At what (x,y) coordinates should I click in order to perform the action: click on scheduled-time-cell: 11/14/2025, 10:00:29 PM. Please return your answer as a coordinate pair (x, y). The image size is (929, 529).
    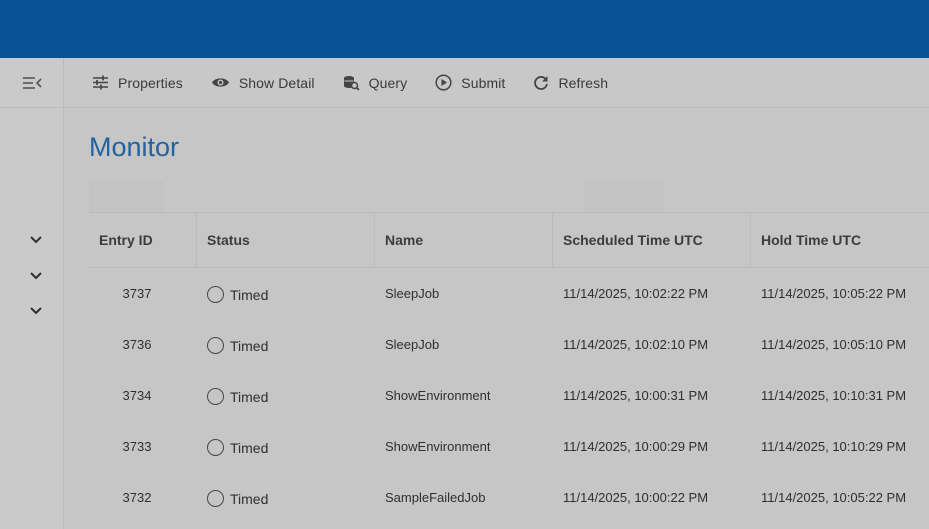
    Looking at the image, I should click on (636, 446).